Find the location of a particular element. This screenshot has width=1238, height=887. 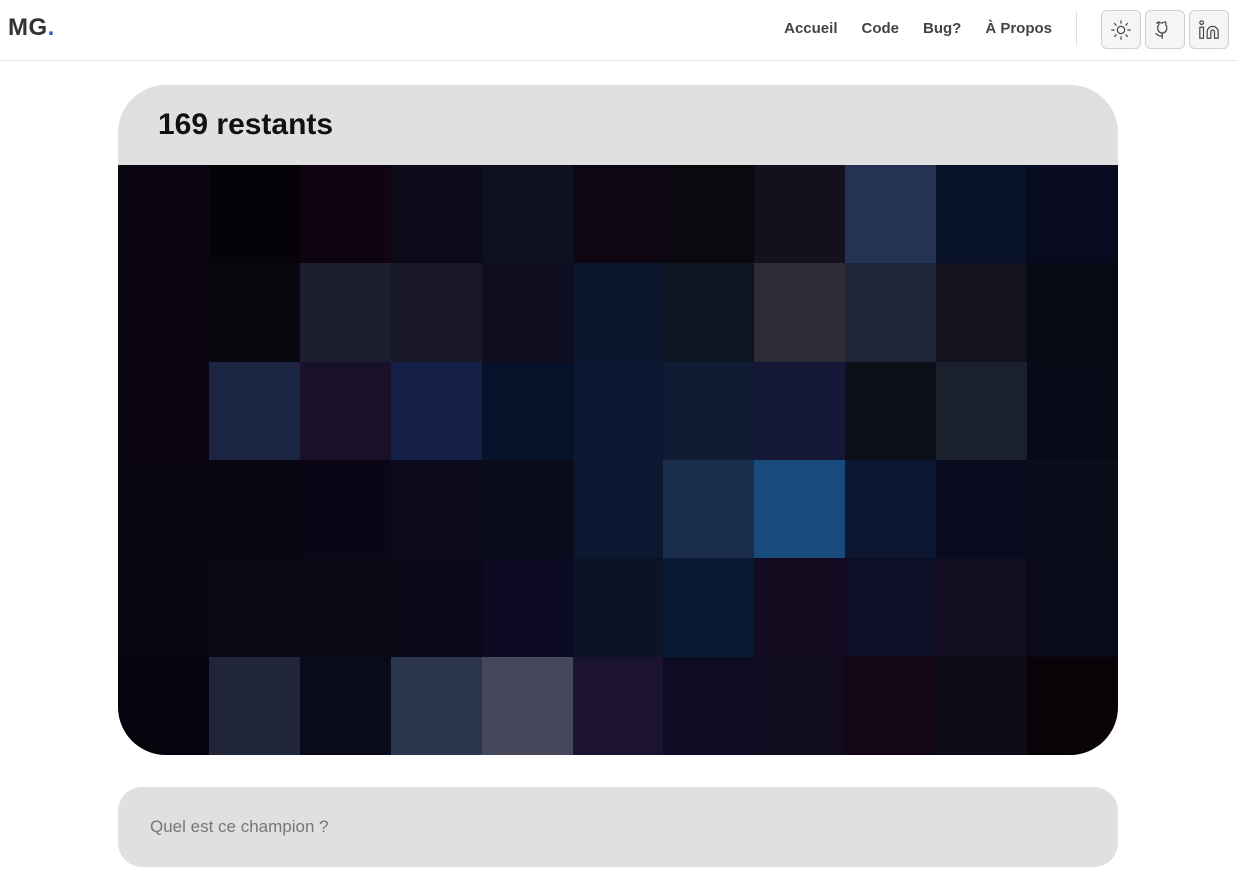

nav-link-accueil: Accueil is located at coordinates (810, 28).